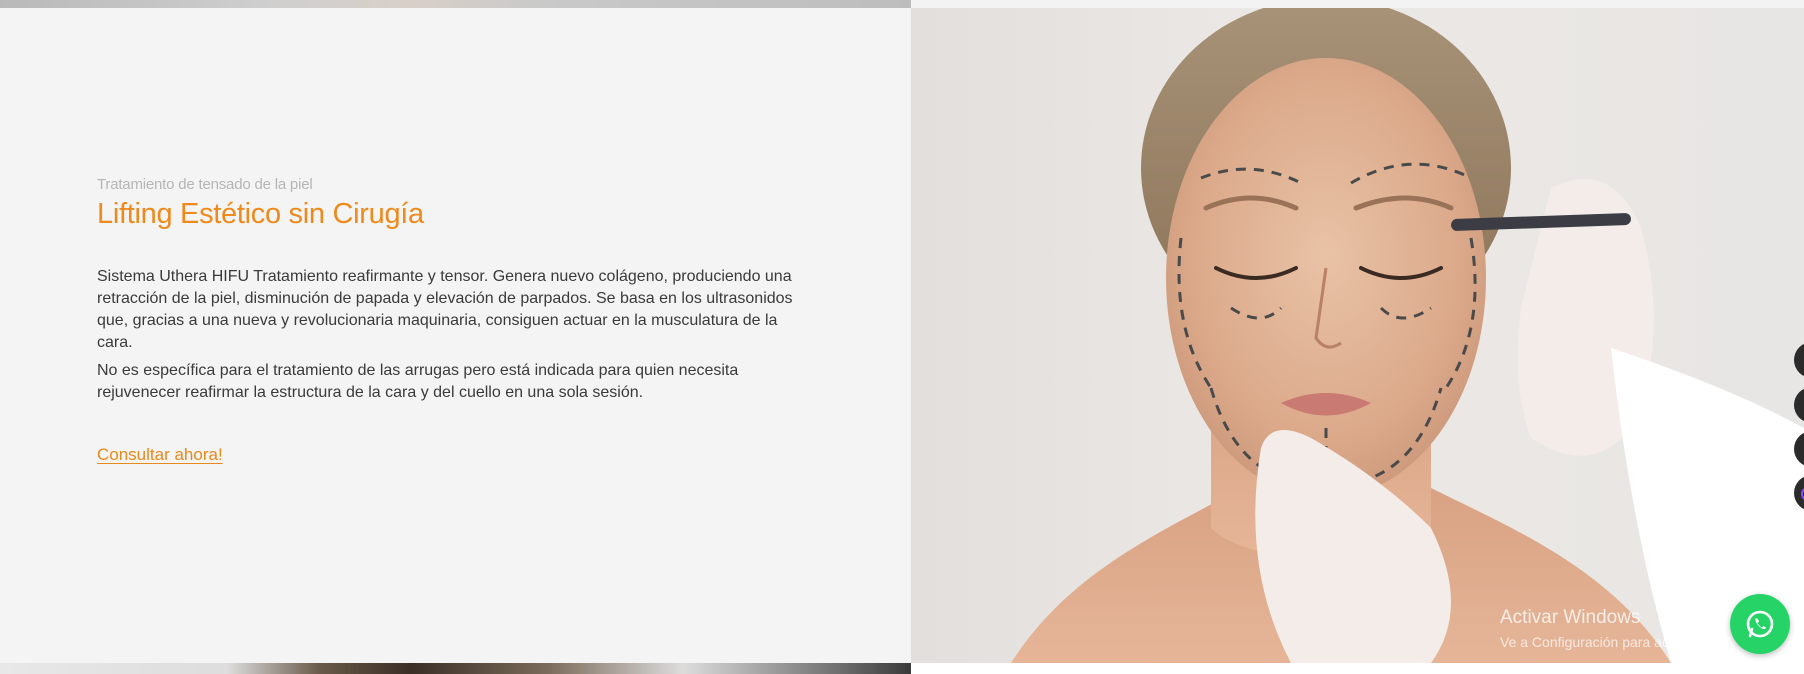 Image resolution: width=1804 pixels, height=674 pixels. I want to click on whatsapp-icon, so click(1760, 624).